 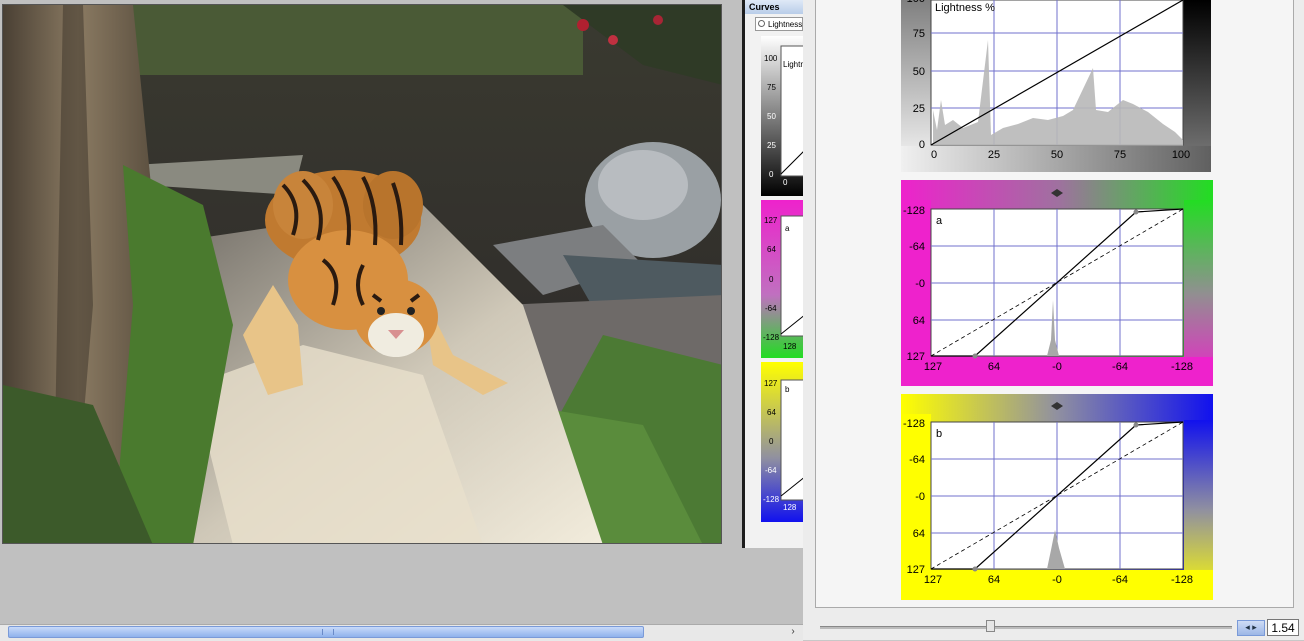 I want to click on mini-a-graph, so click(x=791, y=276).